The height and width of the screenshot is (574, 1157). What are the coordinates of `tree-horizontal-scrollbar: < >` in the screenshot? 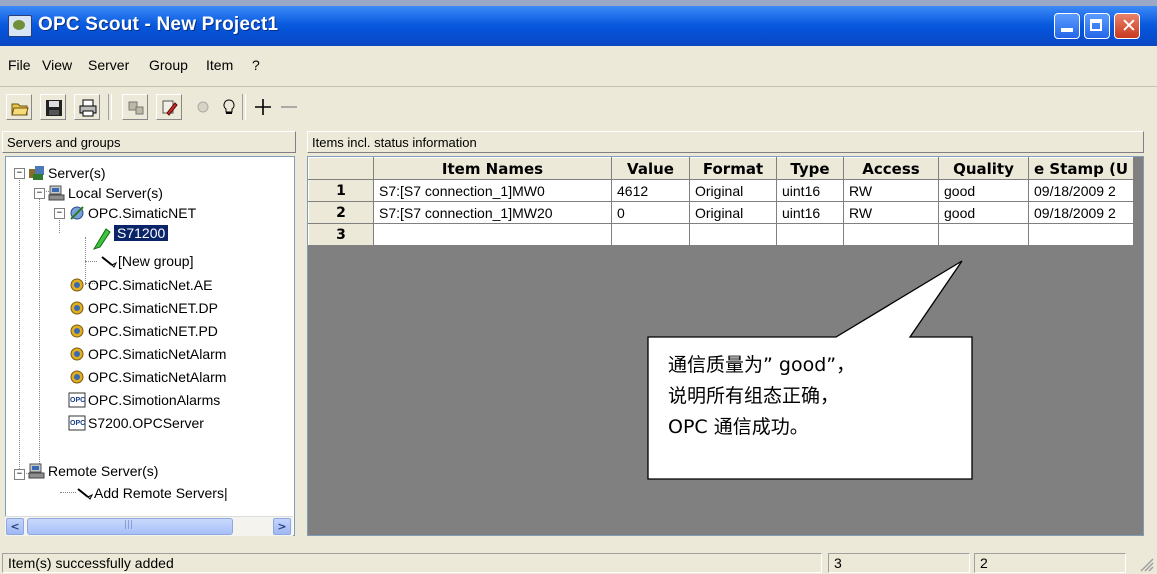 It's located at (149, 526).